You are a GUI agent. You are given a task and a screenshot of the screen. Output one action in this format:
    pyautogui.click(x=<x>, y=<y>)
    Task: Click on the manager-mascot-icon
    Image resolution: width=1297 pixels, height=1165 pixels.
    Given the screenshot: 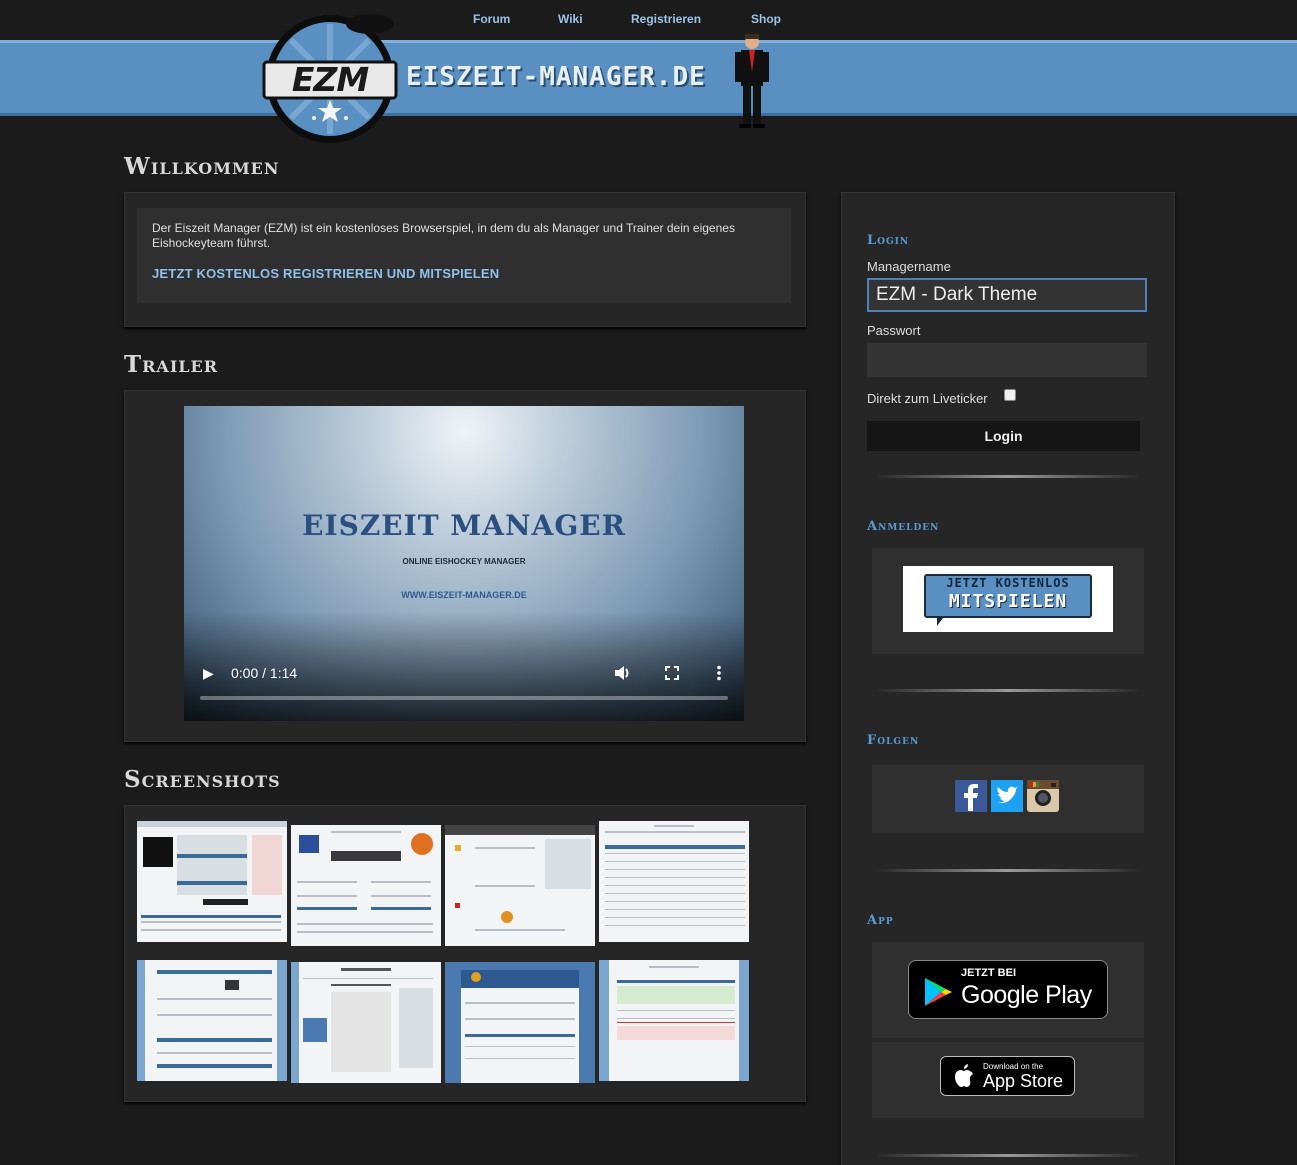 What is the action you would take?
    pyautogui.click(x=752, y=81)
    